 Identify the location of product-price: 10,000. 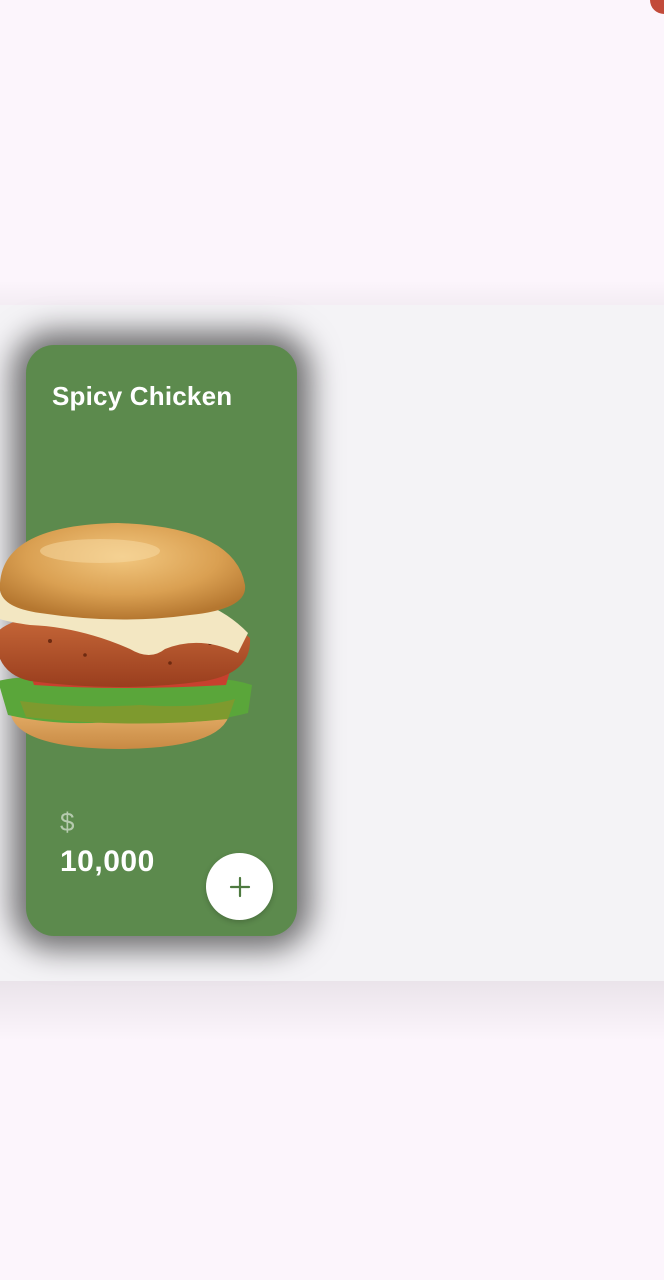
(107, 861).